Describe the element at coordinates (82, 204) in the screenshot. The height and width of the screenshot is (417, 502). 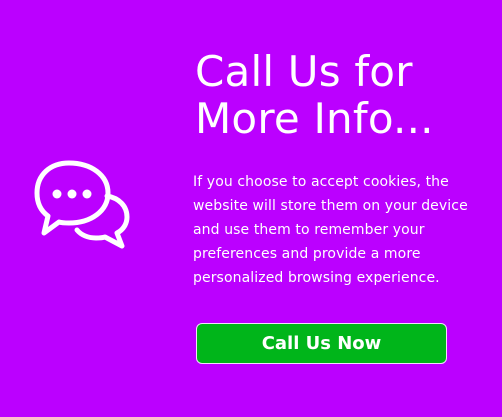
I see `chat-bubbles-icon` at that location.